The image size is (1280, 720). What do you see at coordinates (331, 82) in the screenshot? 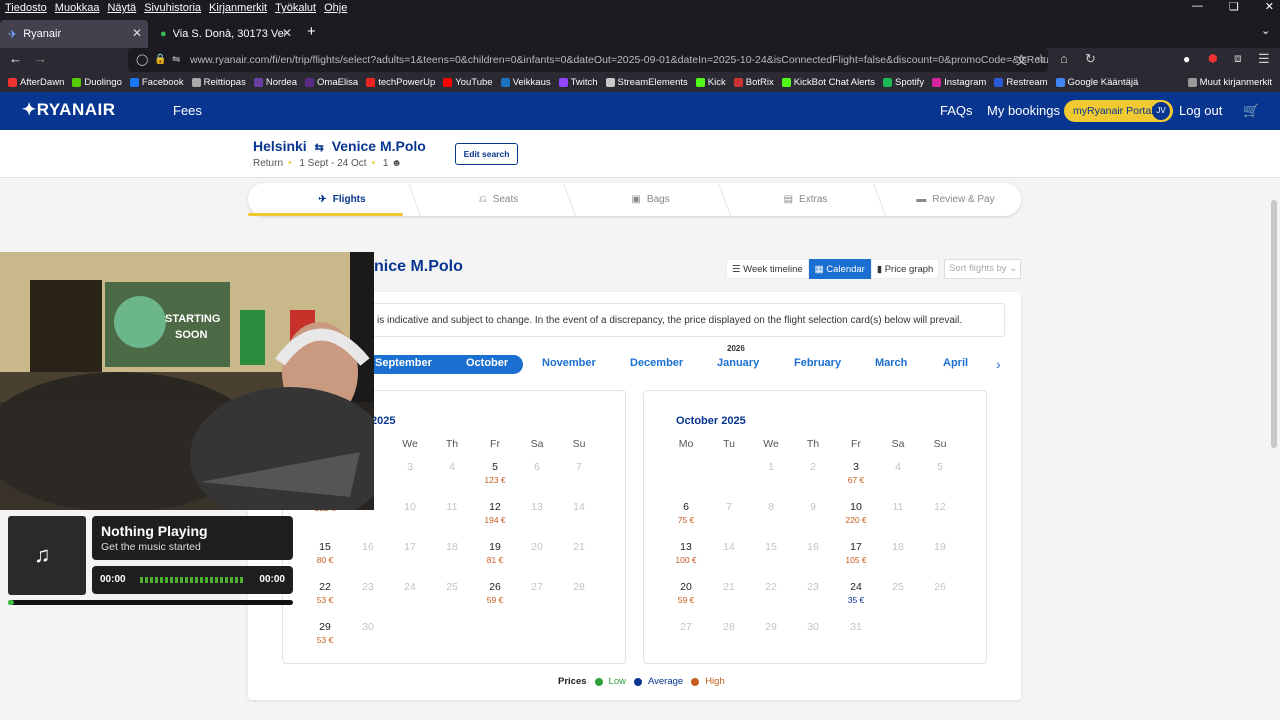
I see `bookmark-item: OmaElisa` at bounding box center [331, 82].